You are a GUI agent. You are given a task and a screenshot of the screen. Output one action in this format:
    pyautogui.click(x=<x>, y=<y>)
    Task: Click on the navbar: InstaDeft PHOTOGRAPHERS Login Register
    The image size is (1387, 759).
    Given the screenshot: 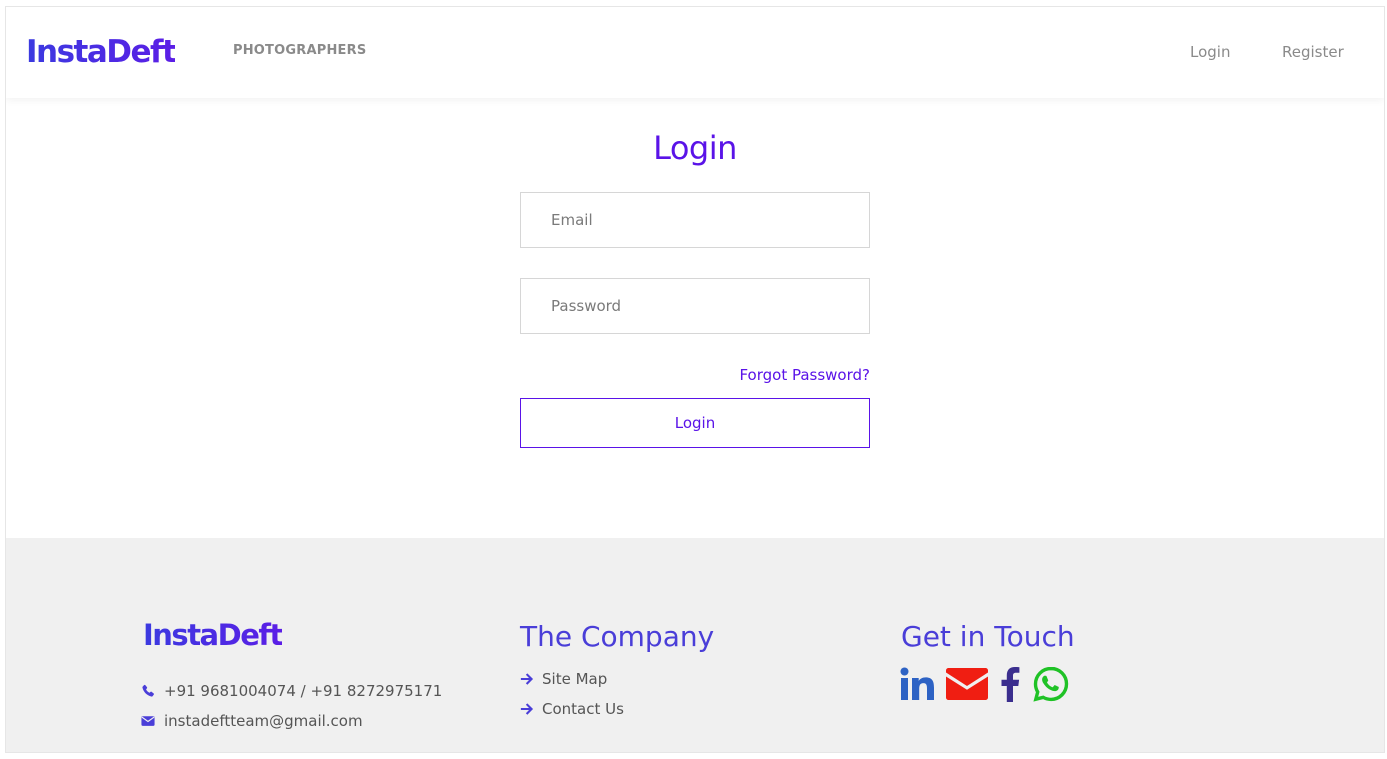 What is the action you would take?
    pyautogui.click(x=695, y=52)
    